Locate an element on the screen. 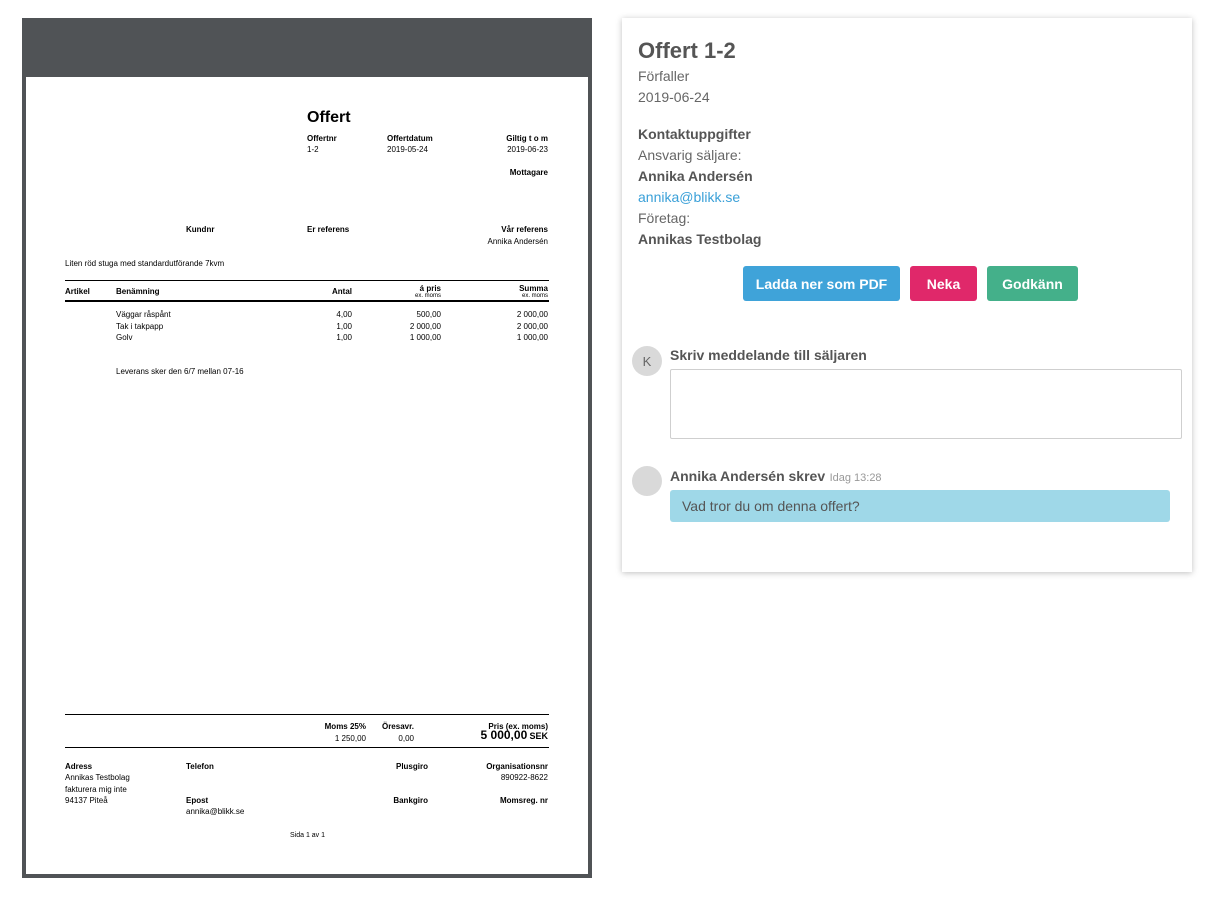  contact-heading: Kontaktuppgifter is located at coordinates (694, 134).